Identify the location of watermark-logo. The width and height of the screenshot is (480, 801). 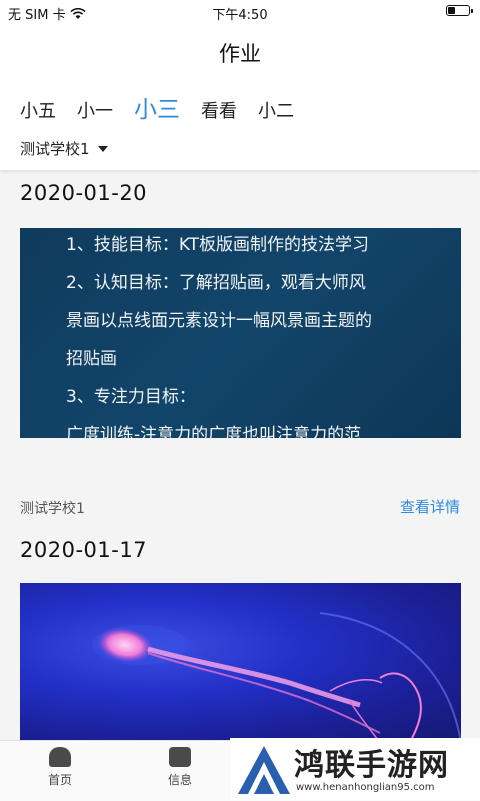
(264, 770).